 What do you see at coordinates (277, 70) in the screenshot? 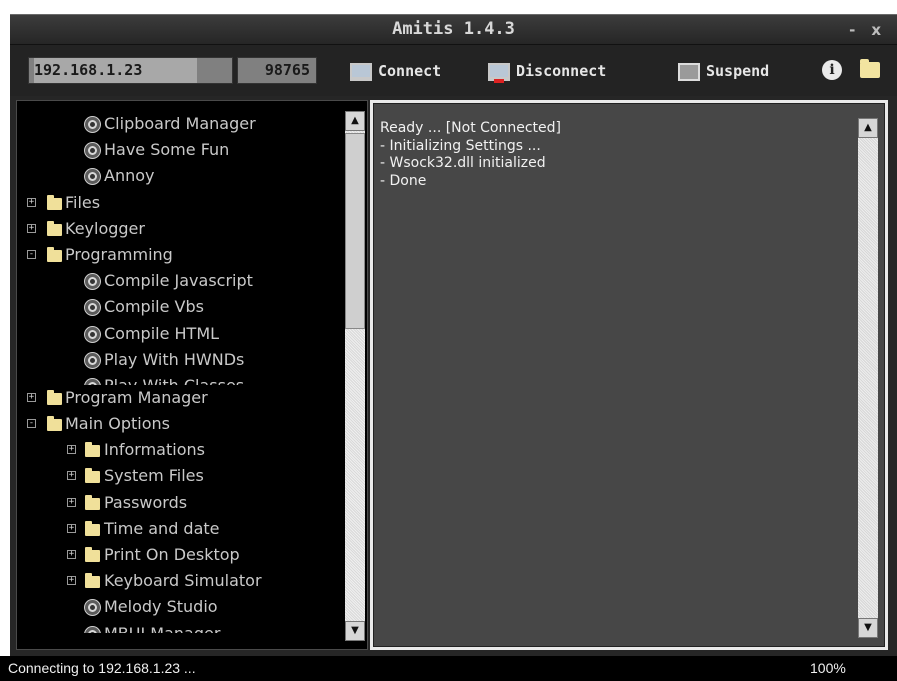
I see `port-input: 98765` at bounding box center [277, 70].